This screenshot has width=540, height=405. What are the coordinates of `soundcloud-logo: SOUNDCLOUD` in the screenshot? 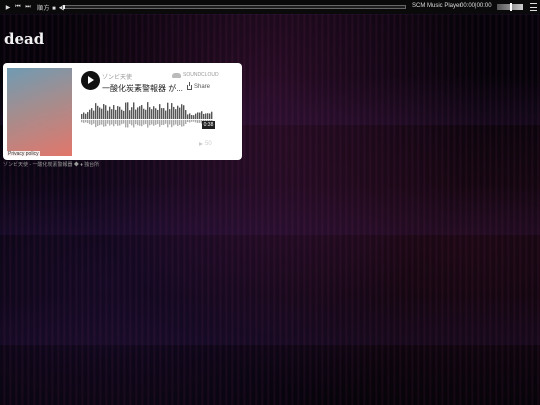 It's located at (195, 75).